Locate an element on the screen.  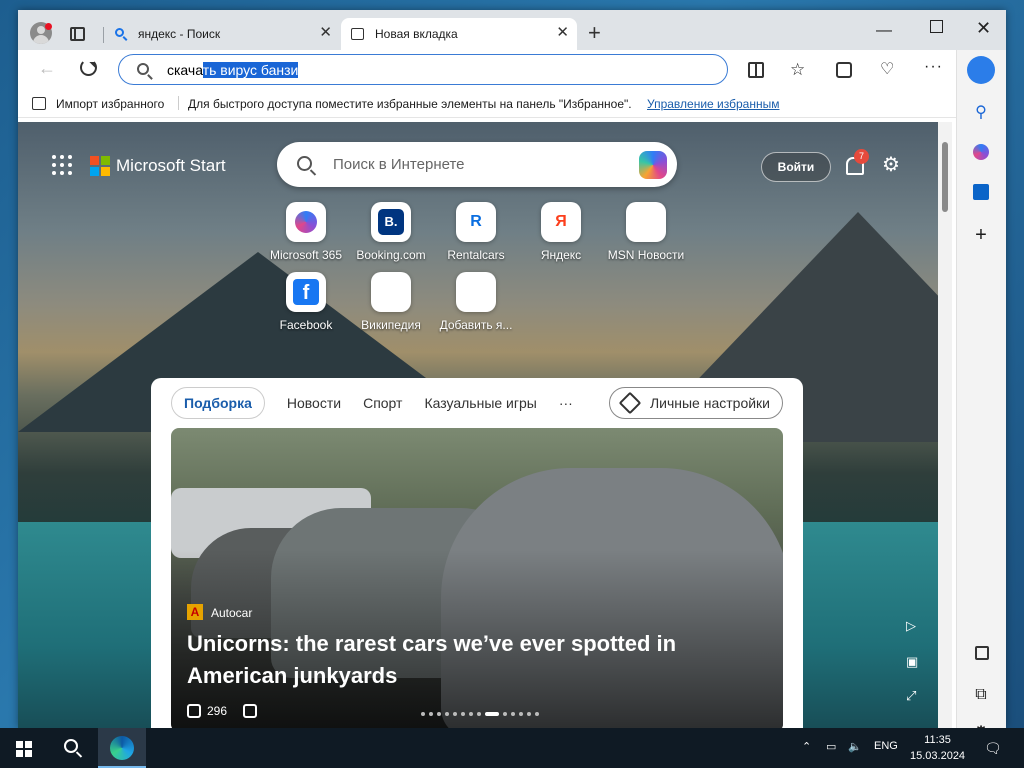
carousel-dots is located at coordinates (480, 714).